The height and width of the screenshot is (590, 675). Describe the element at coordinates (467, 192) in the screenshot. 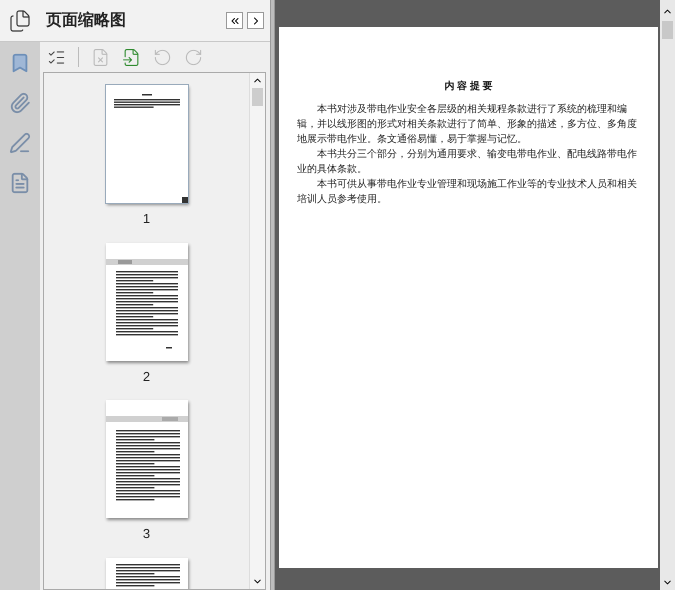

I see `document-paragraph: 本书可供从事带电作业专业管理和现场施工作业等的专业技术人员和相关培训人员参考使用。` at that location.